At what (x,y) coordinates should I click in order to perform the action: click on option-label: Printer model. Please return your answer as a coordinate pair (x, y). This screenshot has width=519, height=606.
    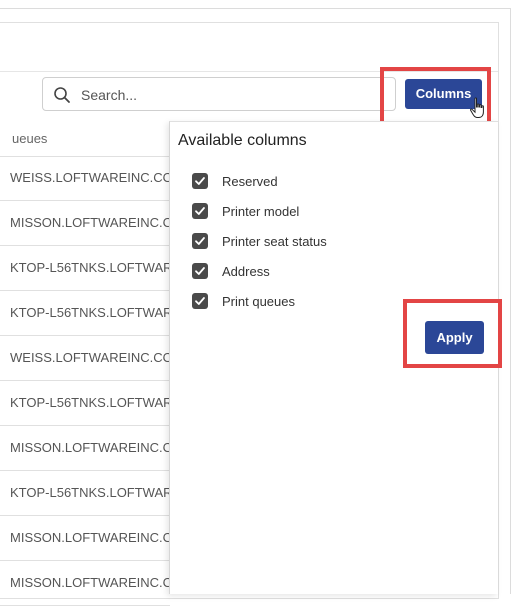
    Looking at the image, I should click on (261, 211).